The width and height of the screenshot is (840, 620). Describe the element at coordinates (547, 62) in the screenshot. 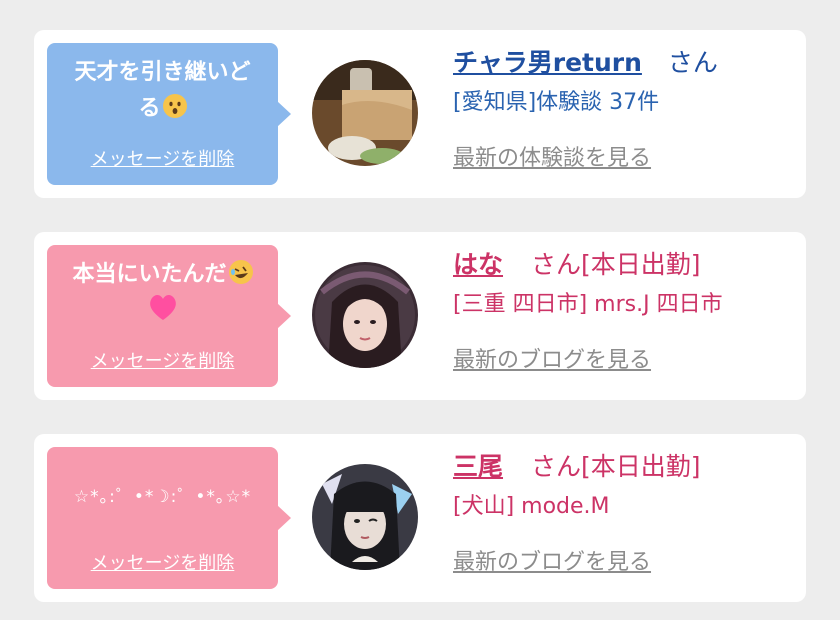

I see `profile-name-link: チャラ男return` at that location.